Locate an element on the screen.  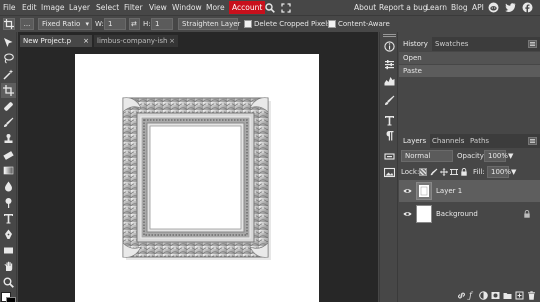
css-panel-icon is located at coordinates (389, 156).